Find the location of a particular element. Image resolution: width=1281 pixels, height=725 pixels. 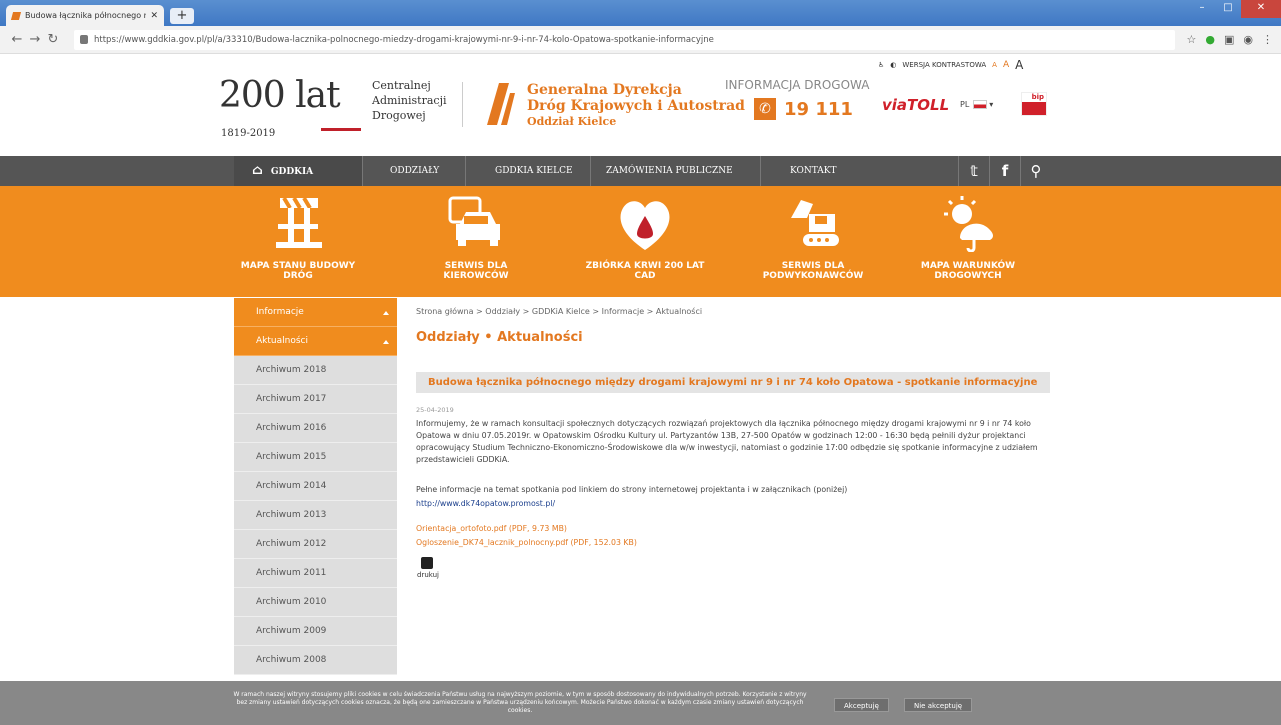

flag-pl-icon is located at coordinates (980, 104).